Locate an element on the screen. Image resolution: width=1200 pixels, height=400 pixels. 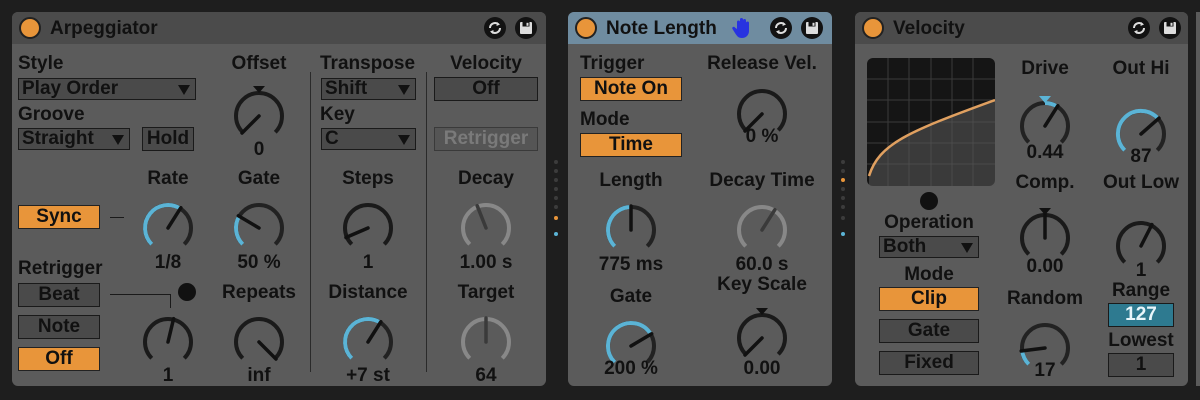
out-hi-label: Out Hi is located at coordinates (1141, 68).